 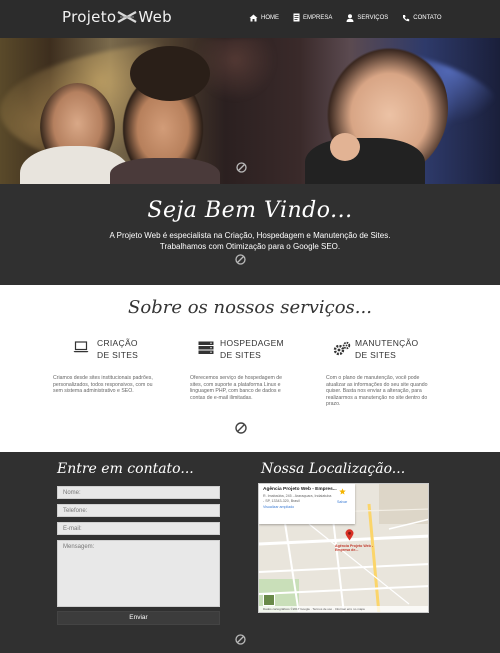 What do you see at coordinates (79, 547) in the screenshot?
I see `message-placeholder: Mensagem:` at bounding box center [79, 547].